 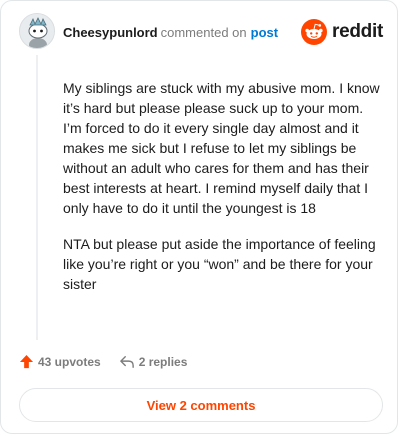 I want to click on comment-actions: 43 upvotes 2 replies, so click(x=103, y=361).